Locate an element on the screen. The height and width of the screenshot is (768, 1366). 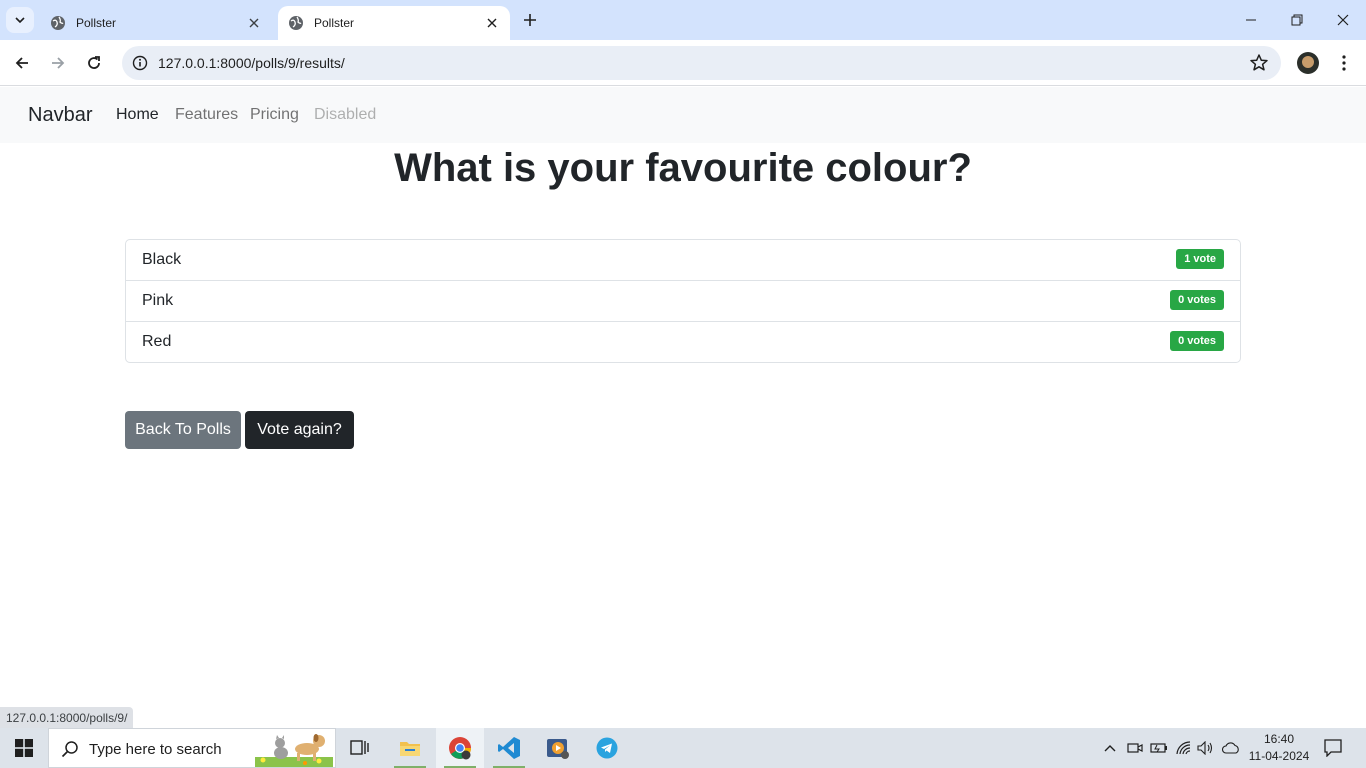
speaker-icon is located at coordinates (1205, 748).